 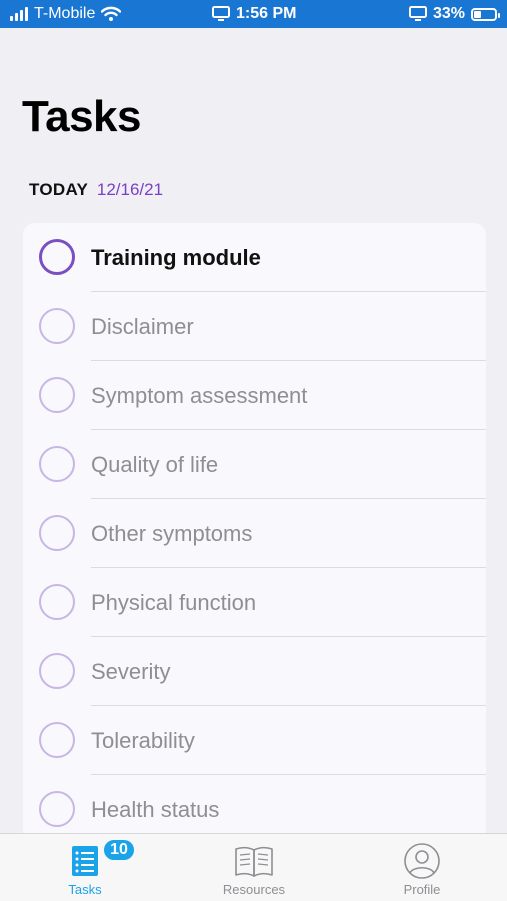 I want to click on tab-profile-label: Profile, so click(x=422, y=889).